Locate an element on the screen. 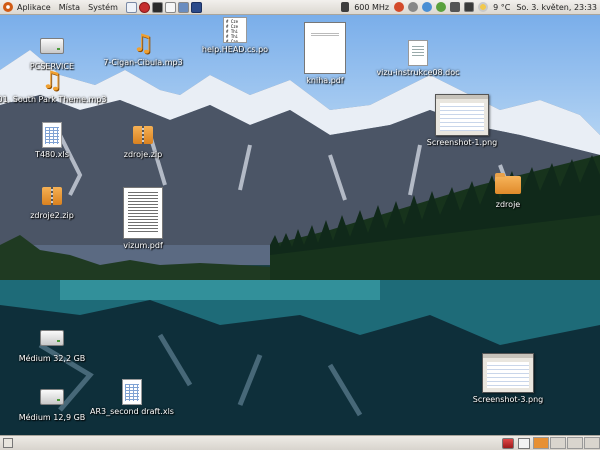  desktop-icon-zdroje2-zip: zdroje2.zip is located at coordinates (52, 201).